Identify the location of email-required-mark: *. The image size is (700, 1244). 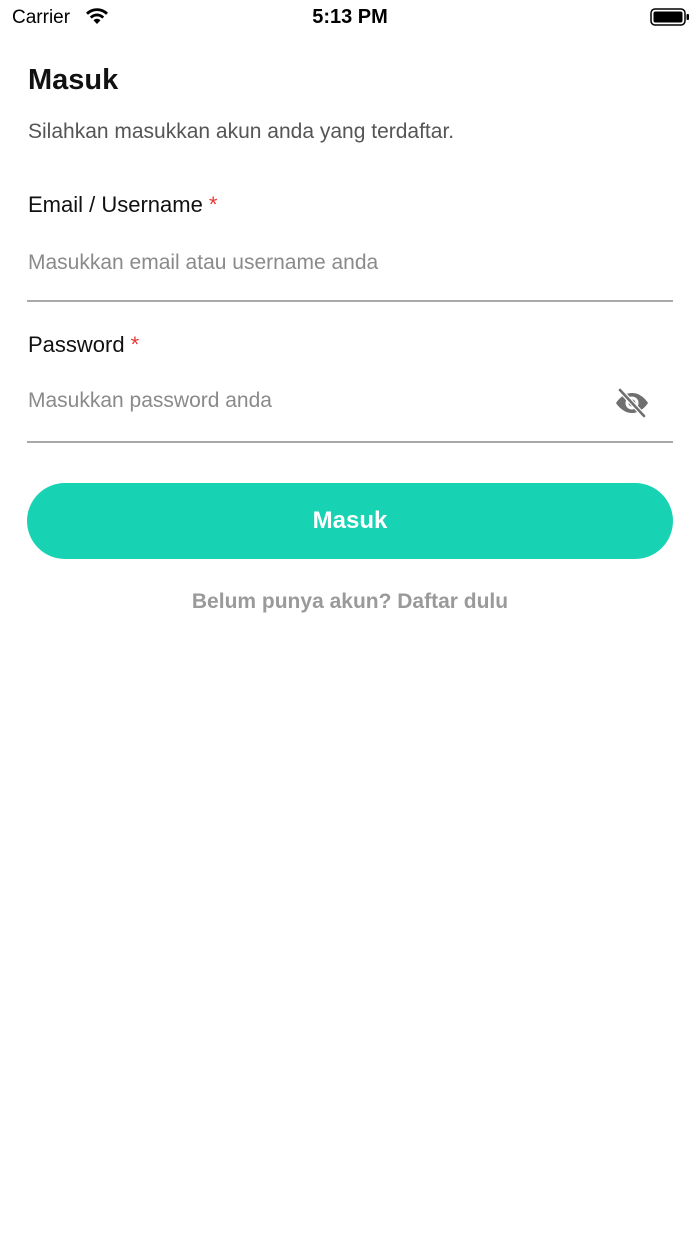
(213, 204).